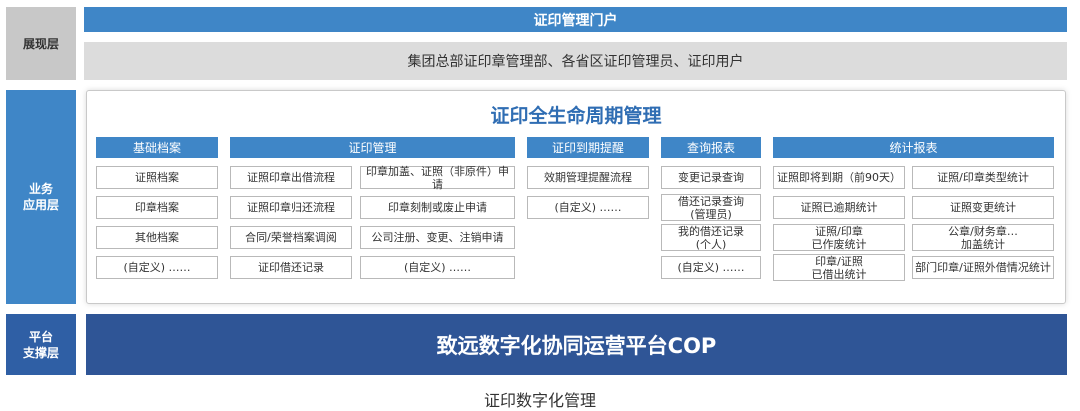 The width and height of the screenshot is (1080, 411). I want to click on expiry-reminder-header: 证印到期提醒, so click(588, 147).